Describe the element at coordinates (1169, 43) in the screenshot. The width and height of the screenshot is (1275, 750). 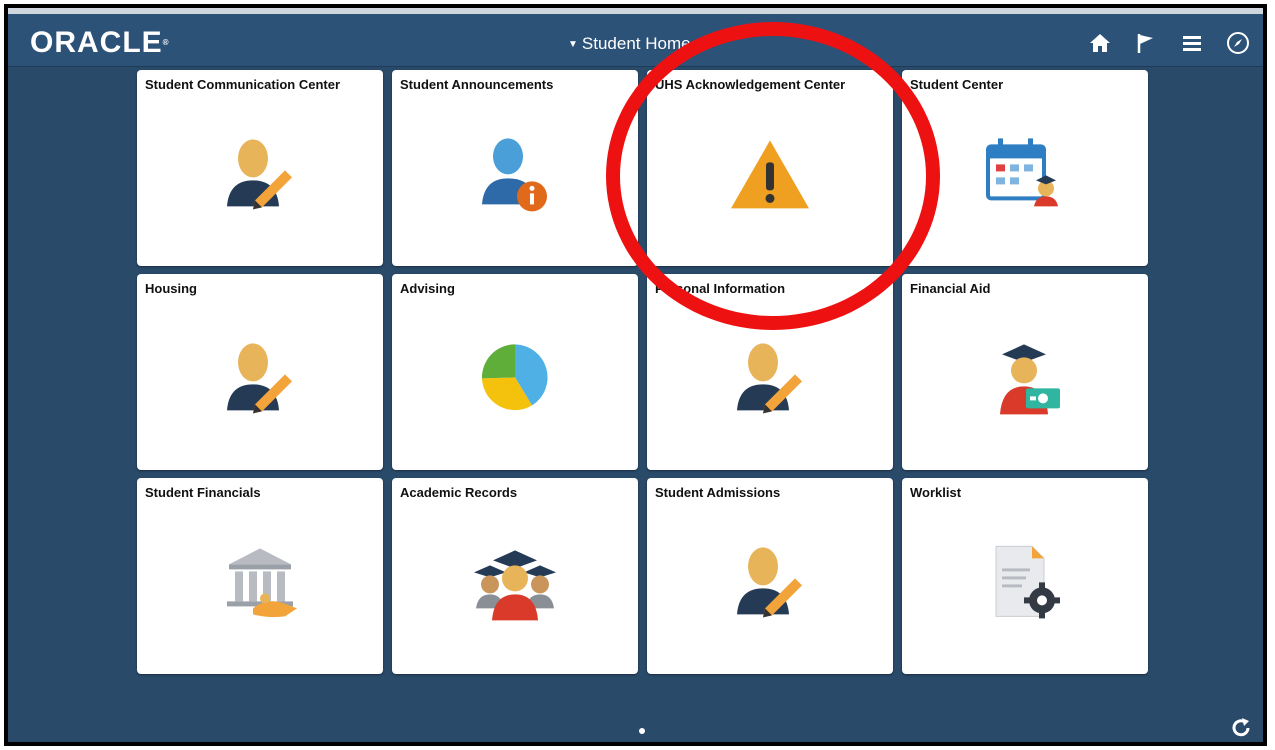
I see `header-actions` at that location.